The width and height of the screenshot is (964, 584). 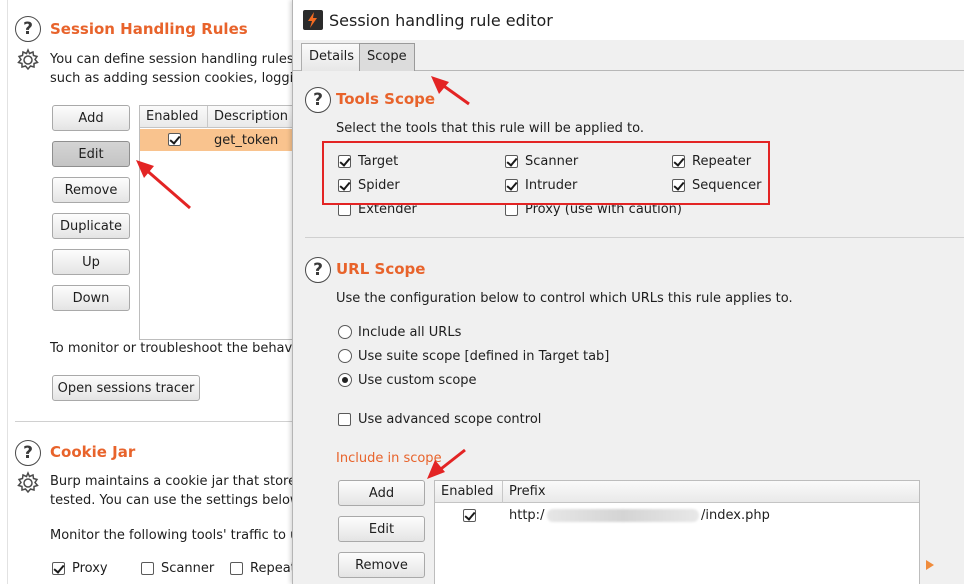 What do you see at coordinates (93, 452) in the screenshot?
I see `cookie-jar-title: Cookie Jar` at bounding box center [93, 452].